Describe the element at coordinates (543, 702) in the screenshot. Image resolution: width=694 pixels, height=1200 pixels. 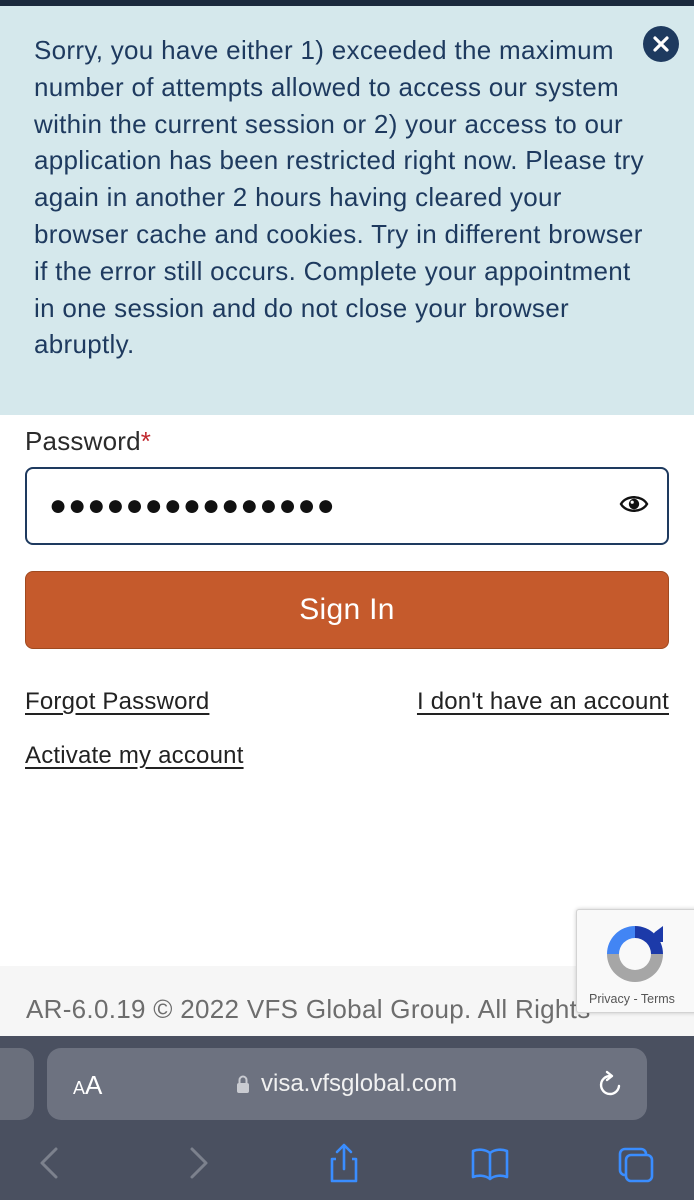
I see `no-account-link: I don't have an account` at that location.